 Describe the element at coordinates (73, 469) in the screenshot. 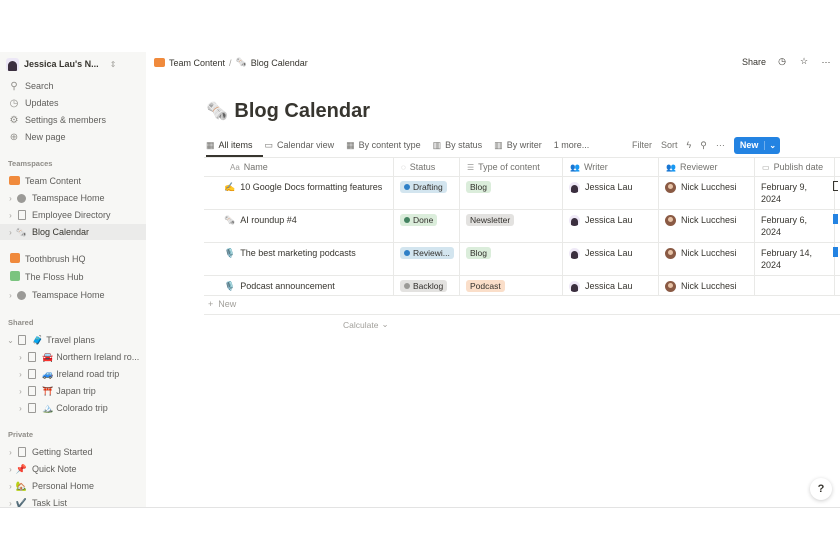

I see `sidebar-item-quick-note: › 📌 Quick Note` at that location.